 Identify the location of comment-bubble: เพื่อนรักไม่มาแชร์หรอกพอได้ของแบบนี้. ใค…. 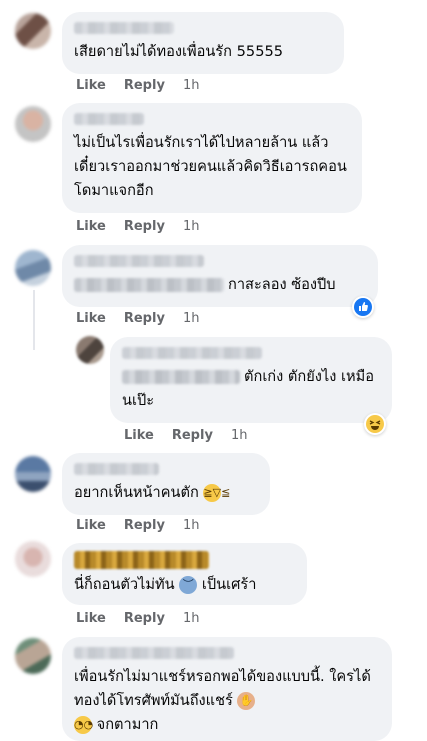
(227, 689).